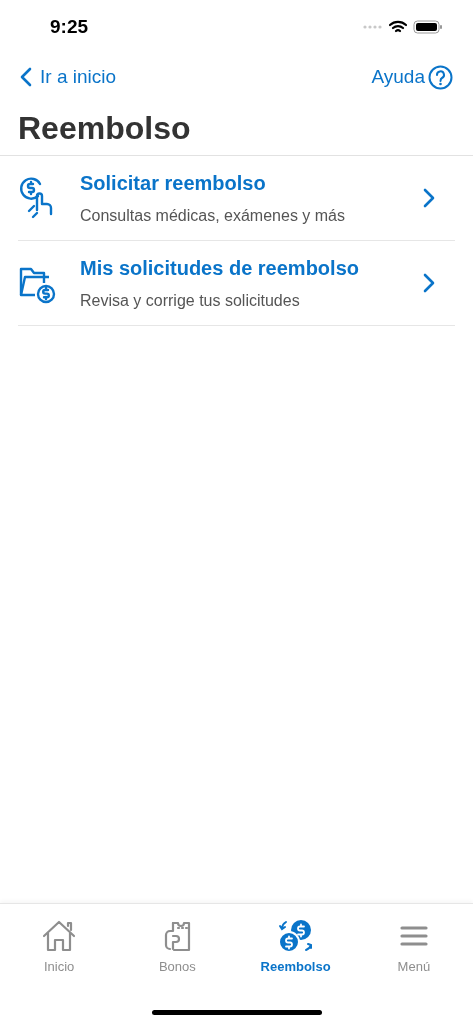  Describe the element at coordinates (68, 77) in the screenshot. I see `back-link: Ir a inicio` at that location.